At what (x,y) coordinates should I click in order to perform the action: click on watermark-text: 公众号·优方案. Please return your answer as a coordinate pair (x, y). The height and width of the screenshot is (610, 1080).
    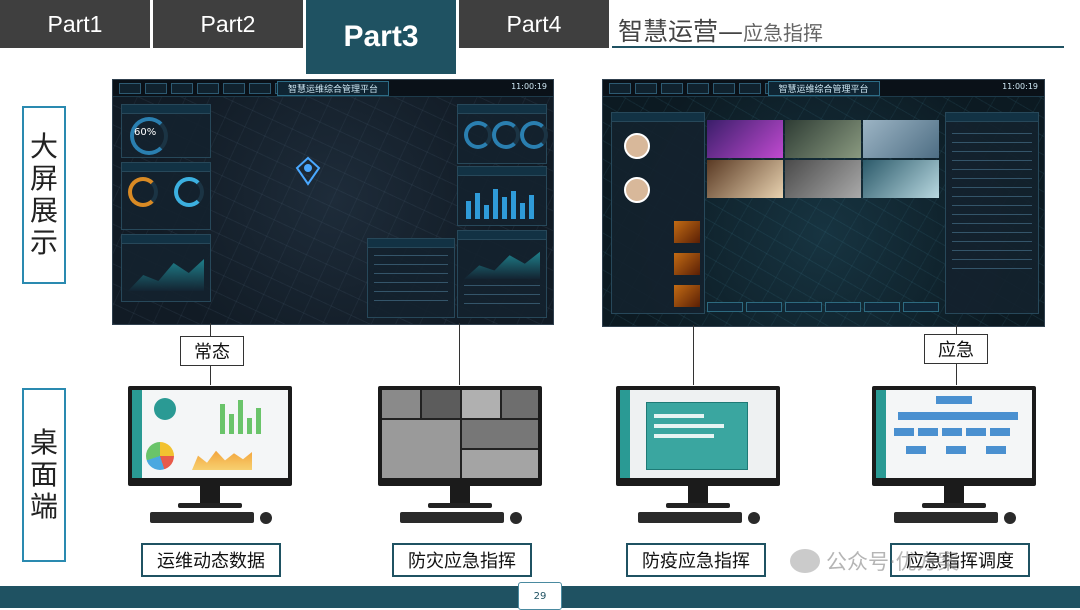
    Looking at the image, I should click on (892, 562).